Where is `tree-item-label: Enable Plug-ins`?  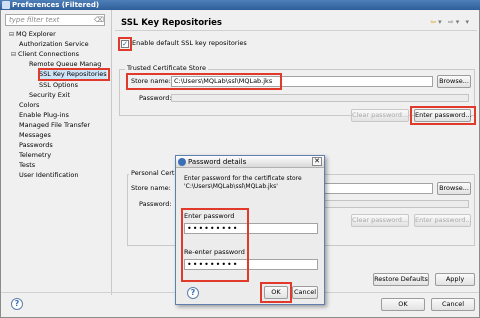
tree-item-label: Enable Plug-ins is located at coordinates (44, 115).